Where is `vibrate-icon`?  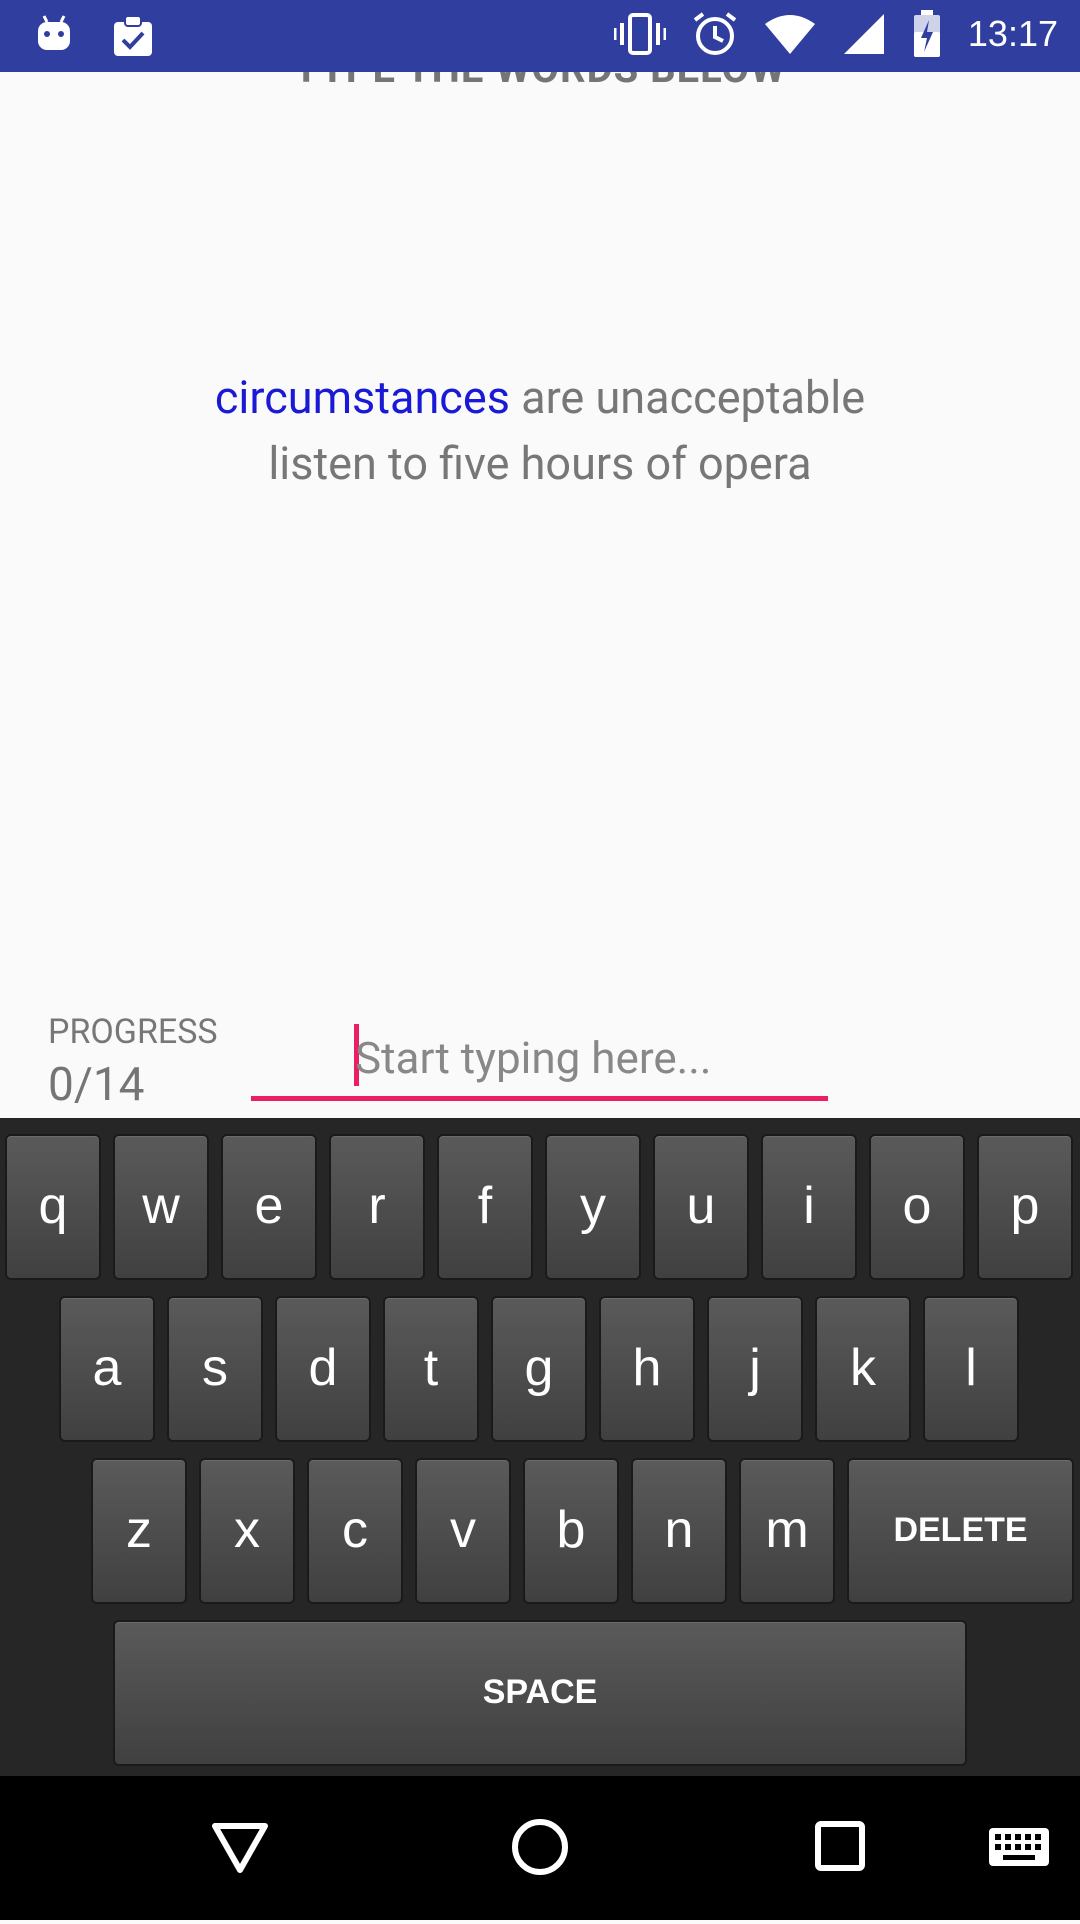
vibrate-icon is located at coordinates (639, 34).